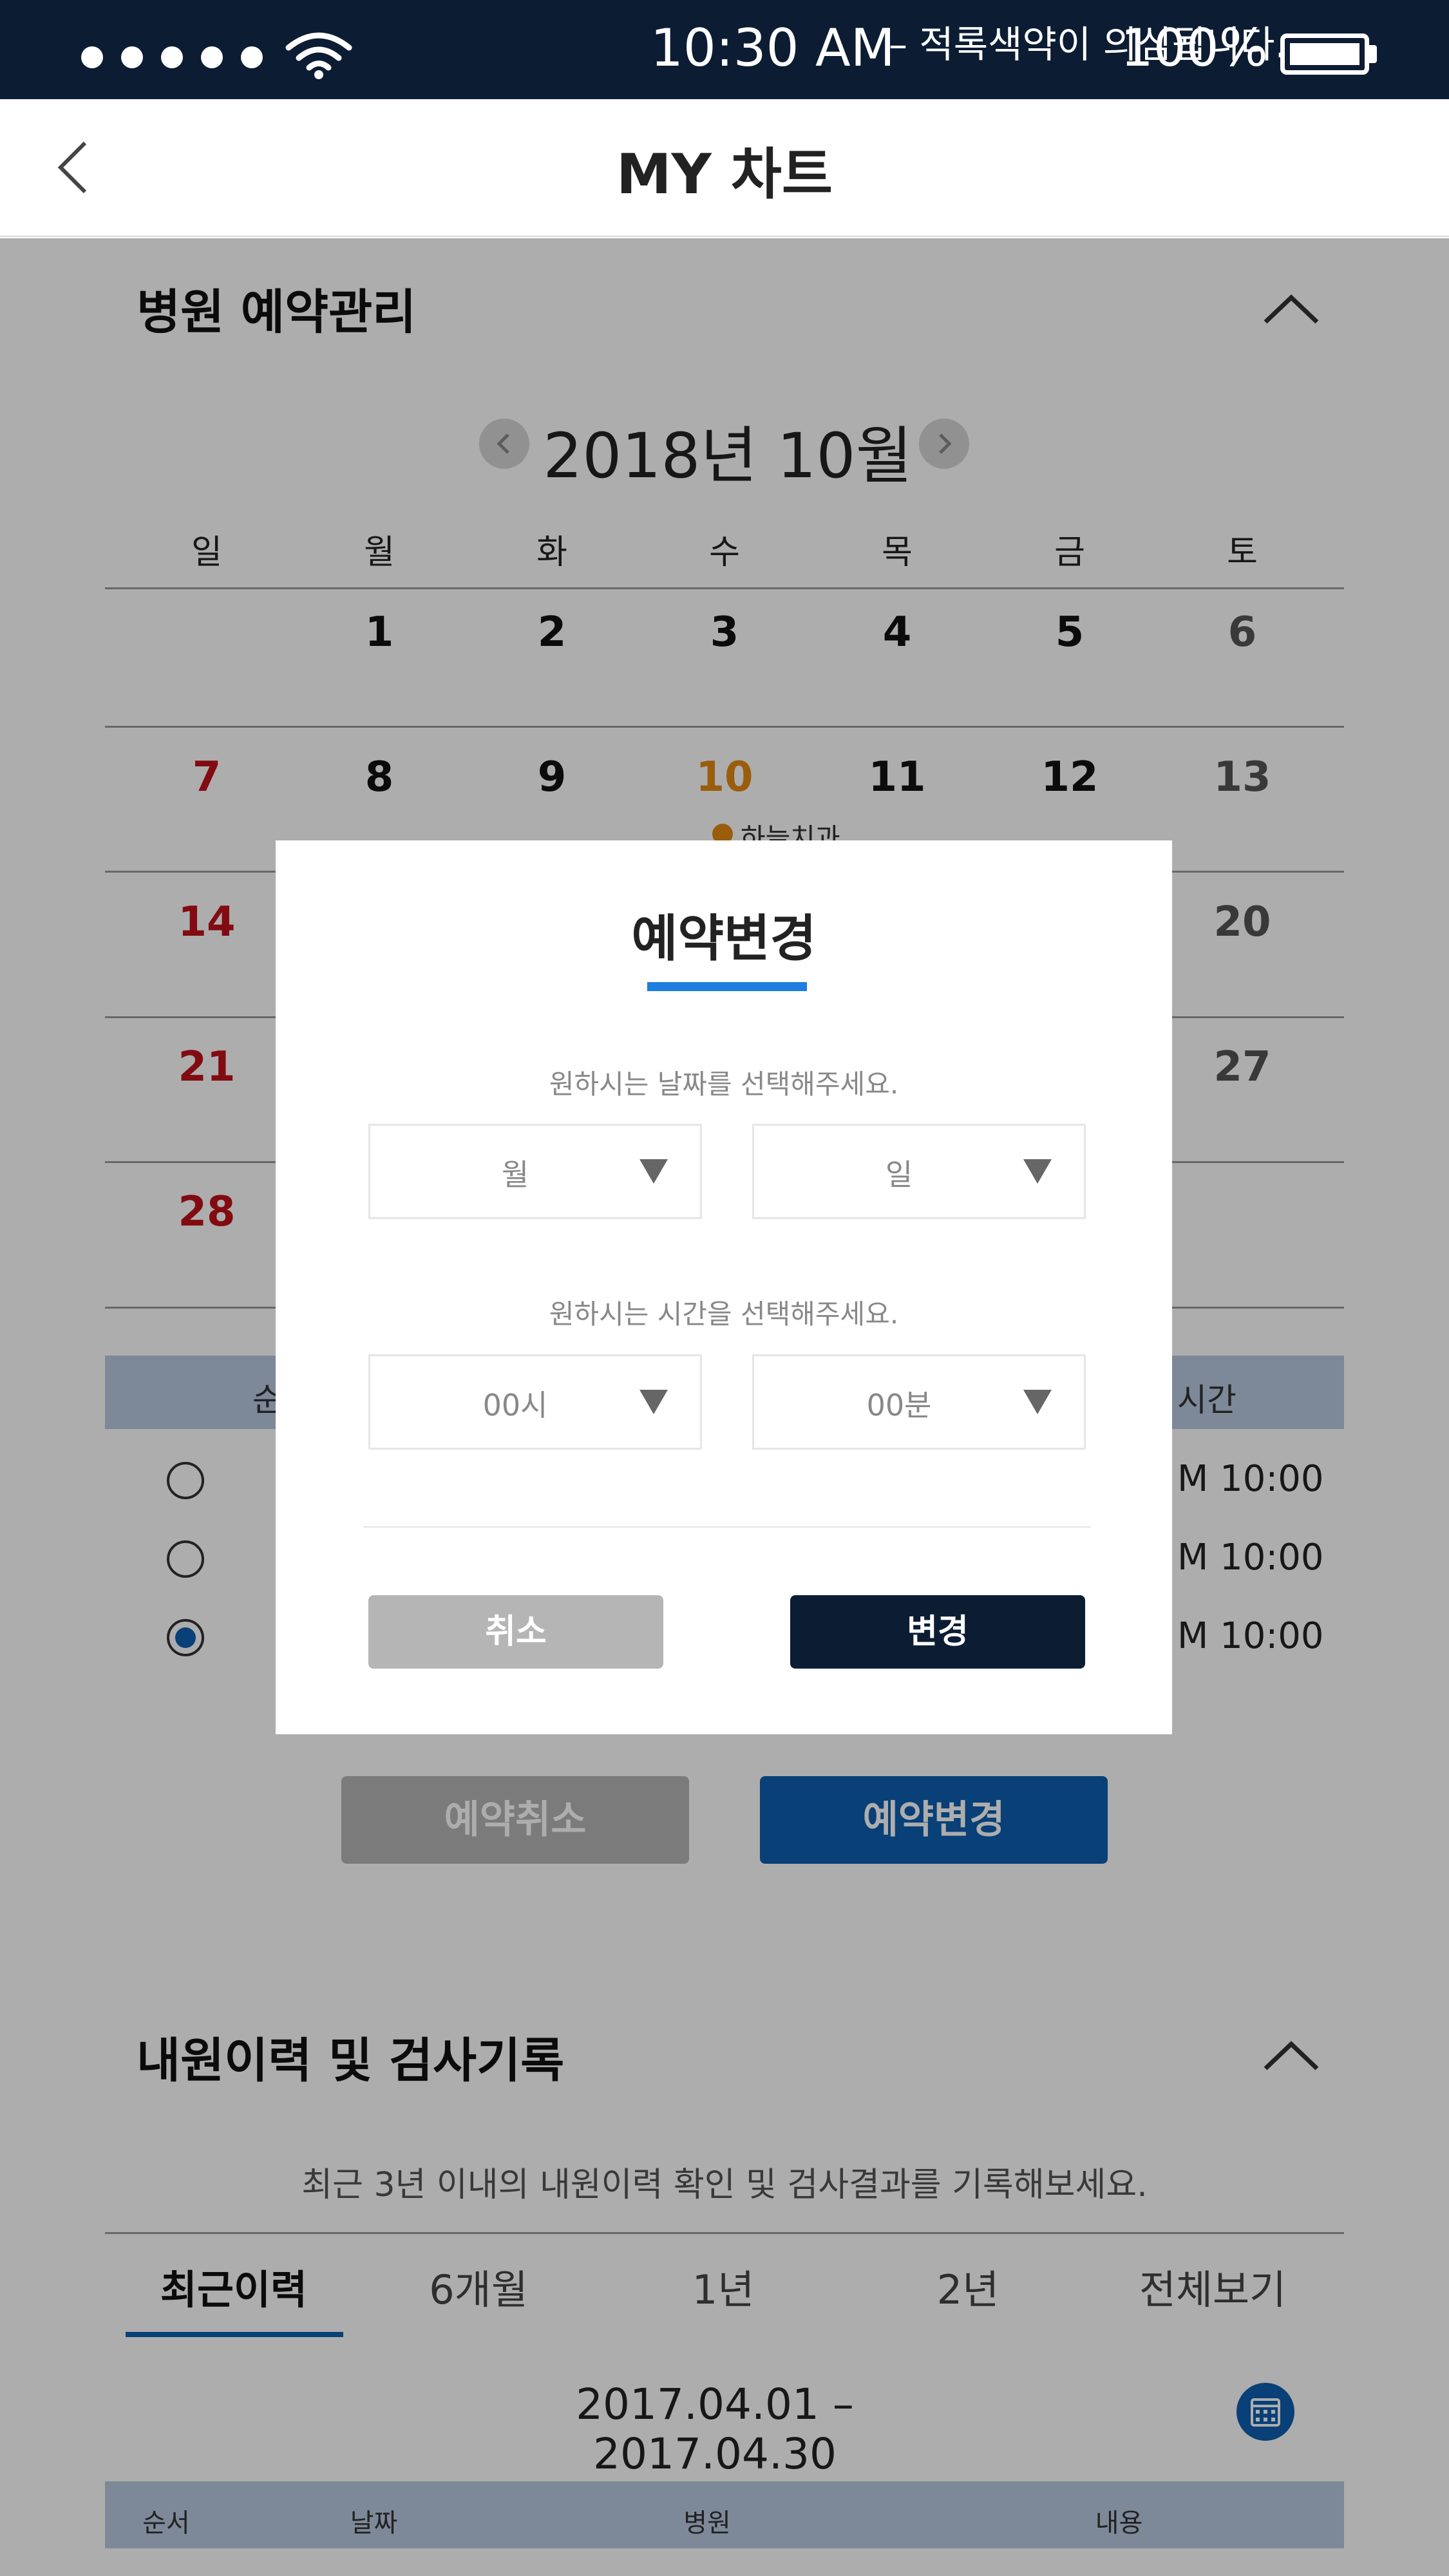 This screenshot has height=2576, width=1449. I want to click on day-select-value: 일, so click(899, 1174).